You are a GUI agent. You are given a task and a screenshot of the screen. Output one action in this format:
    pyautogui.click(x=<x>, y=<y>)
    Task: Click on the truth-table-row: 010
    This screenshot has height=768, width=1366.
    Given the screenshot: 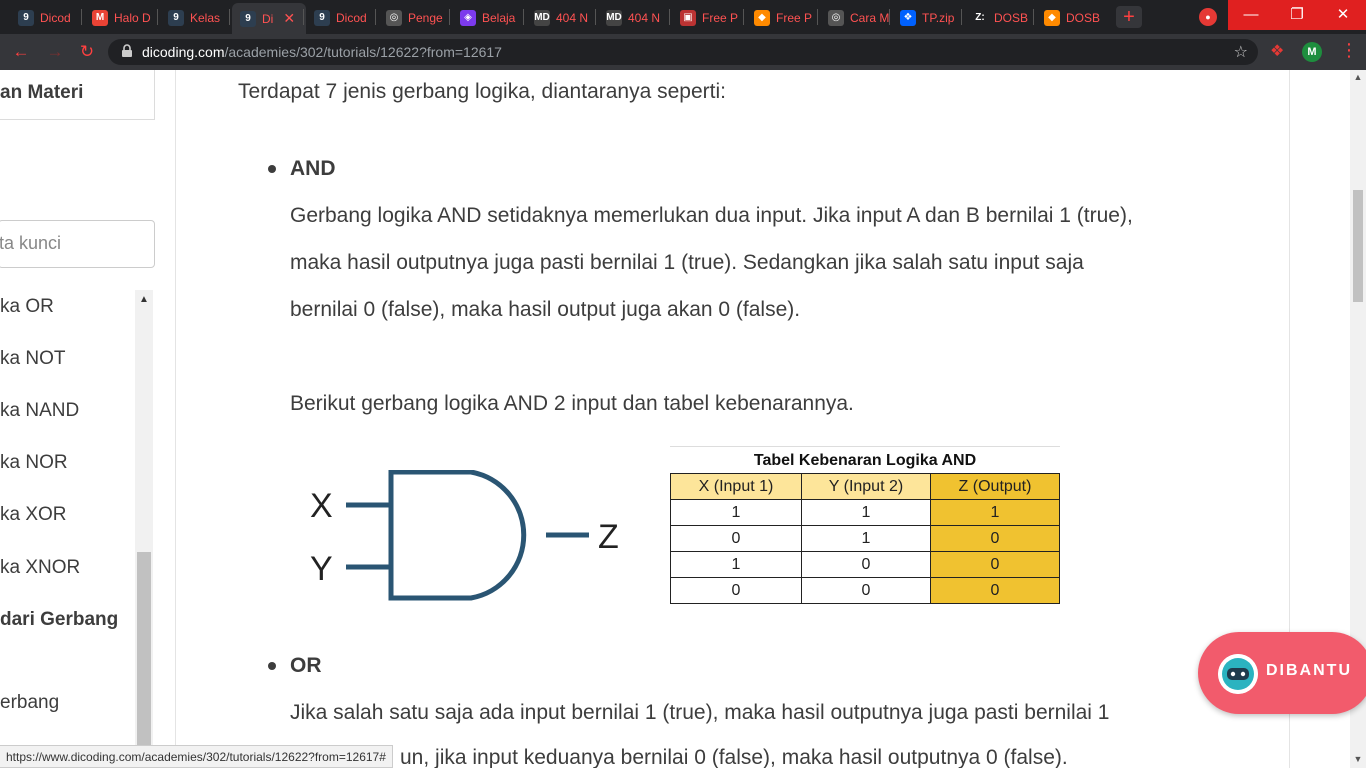 What is the action you would take?
    pyautogui.click(x=865, y=538)
    